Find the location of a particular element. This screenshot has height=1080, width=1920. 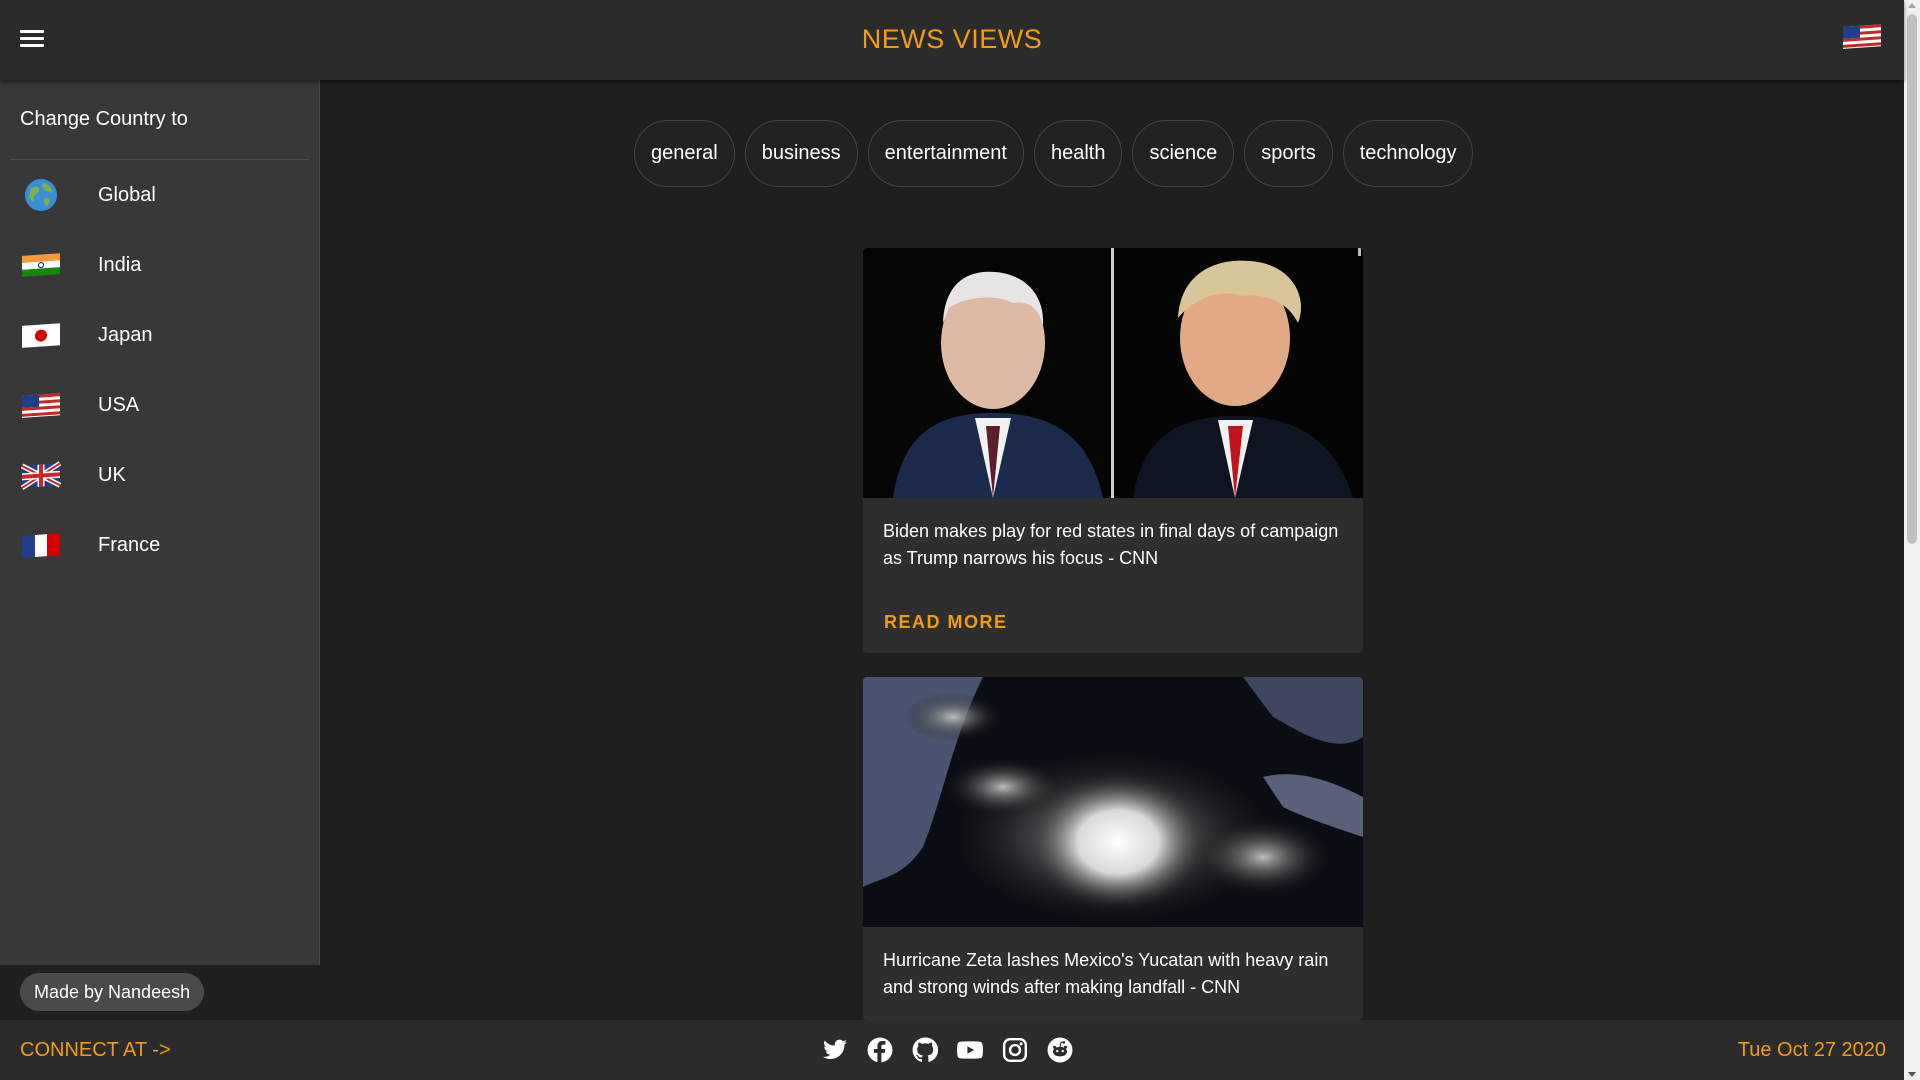

india-flag-icon is located at coordinates (41, 265).